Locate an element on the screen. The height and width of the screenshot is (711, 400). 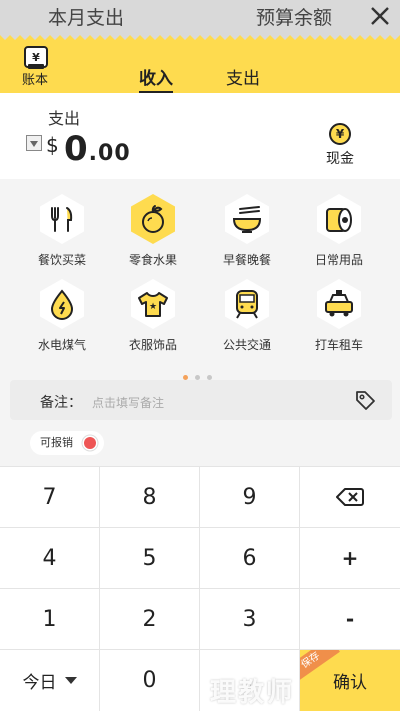
amount-panel: 支出 $ 0.00 ¥ 现金 is located at coordinates (200, 136).